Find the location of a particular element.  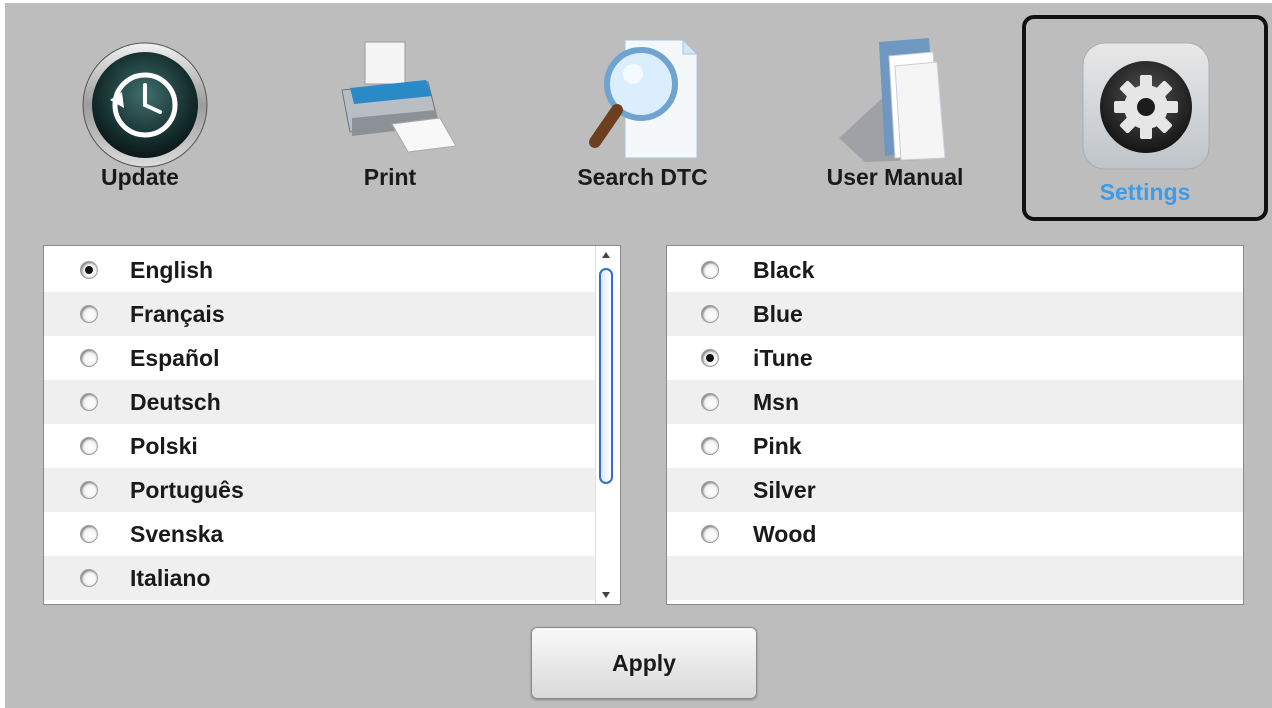

user-manual-label: User Manual is located at coordinates (895, 177).